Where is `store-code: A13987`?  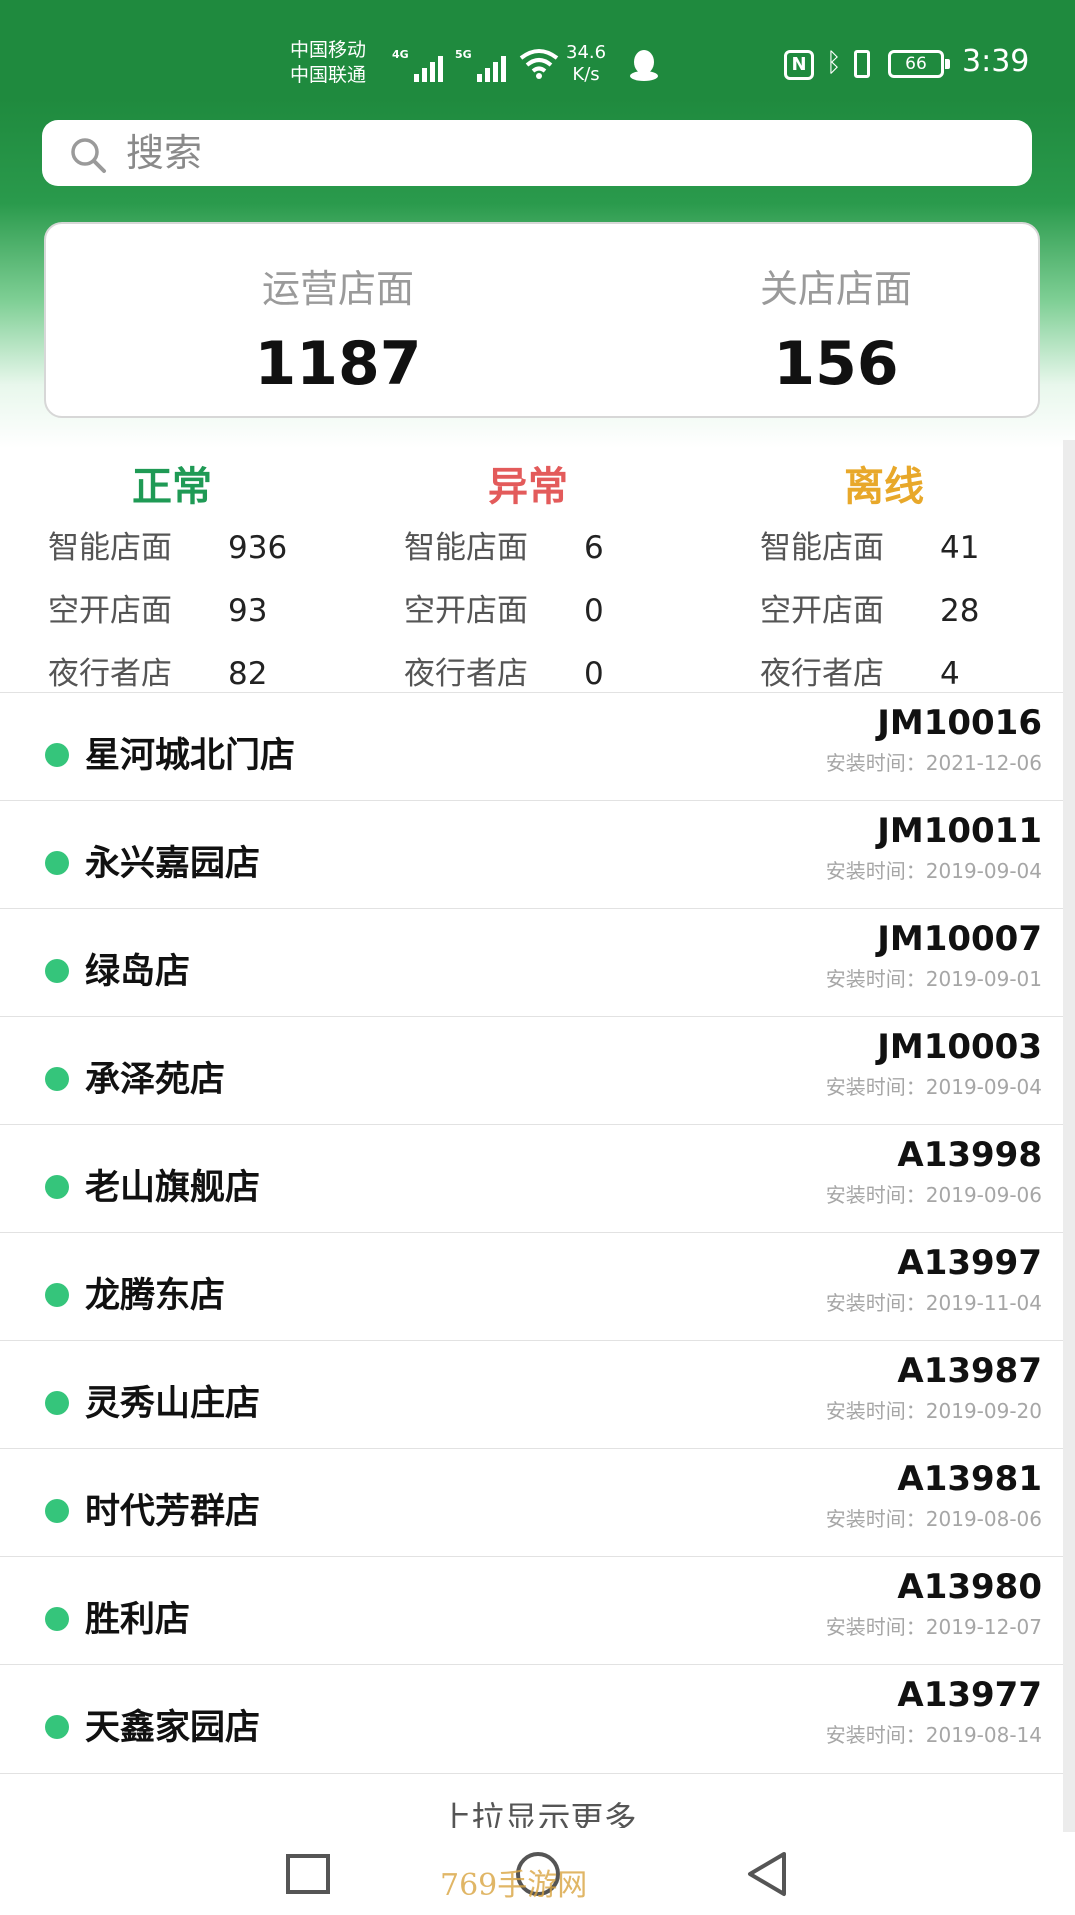
store-code: A13987 is located at coordinates (969, 1371).